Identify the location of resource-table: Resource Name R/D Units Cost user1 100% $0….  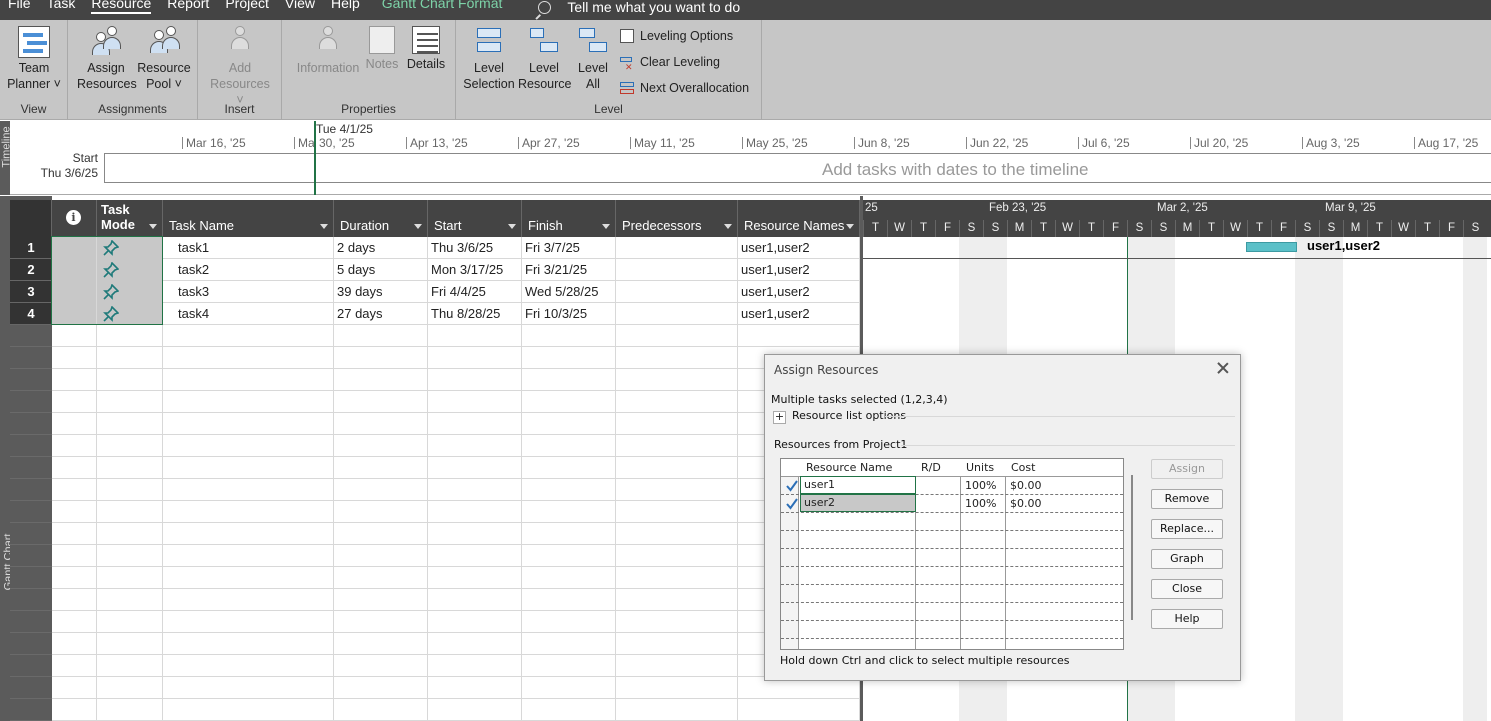
(952, 554).